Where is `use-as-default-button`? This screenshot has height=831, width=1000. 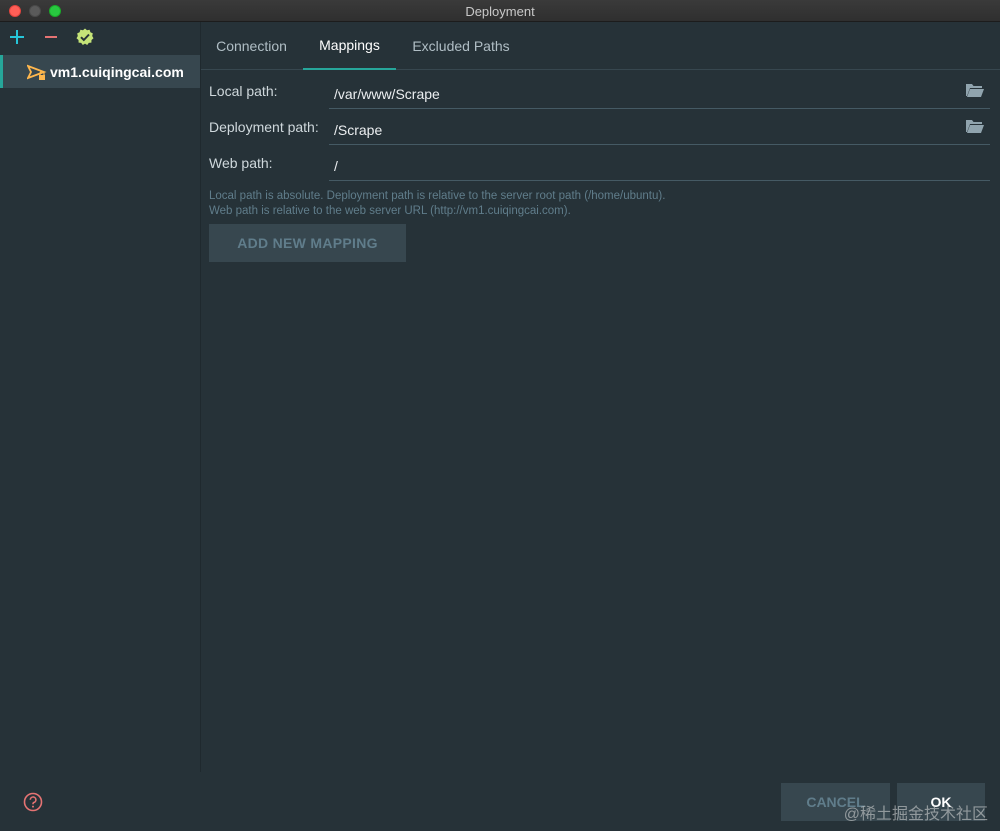 use-as-default-button is located at coordinates (85, 37).